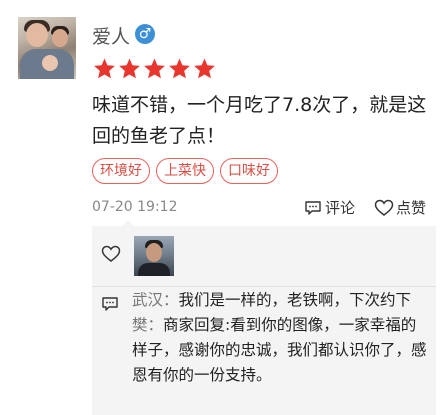 The height and width of the screenshot is (415, 446). What do you see at coordinates (264, 286) in the screenshot?
I see `divider` at bounding box center [264, 286].